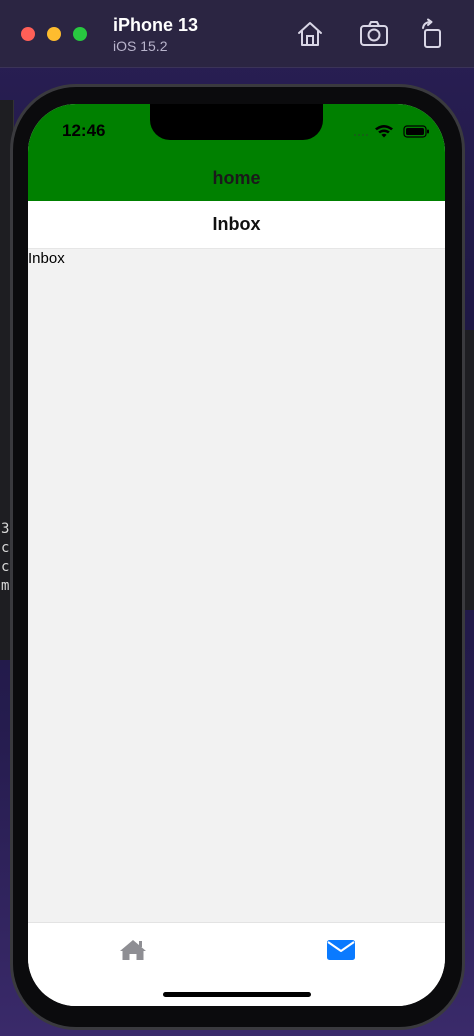  I want to click on content-label: Inbox, so click(46, 258).